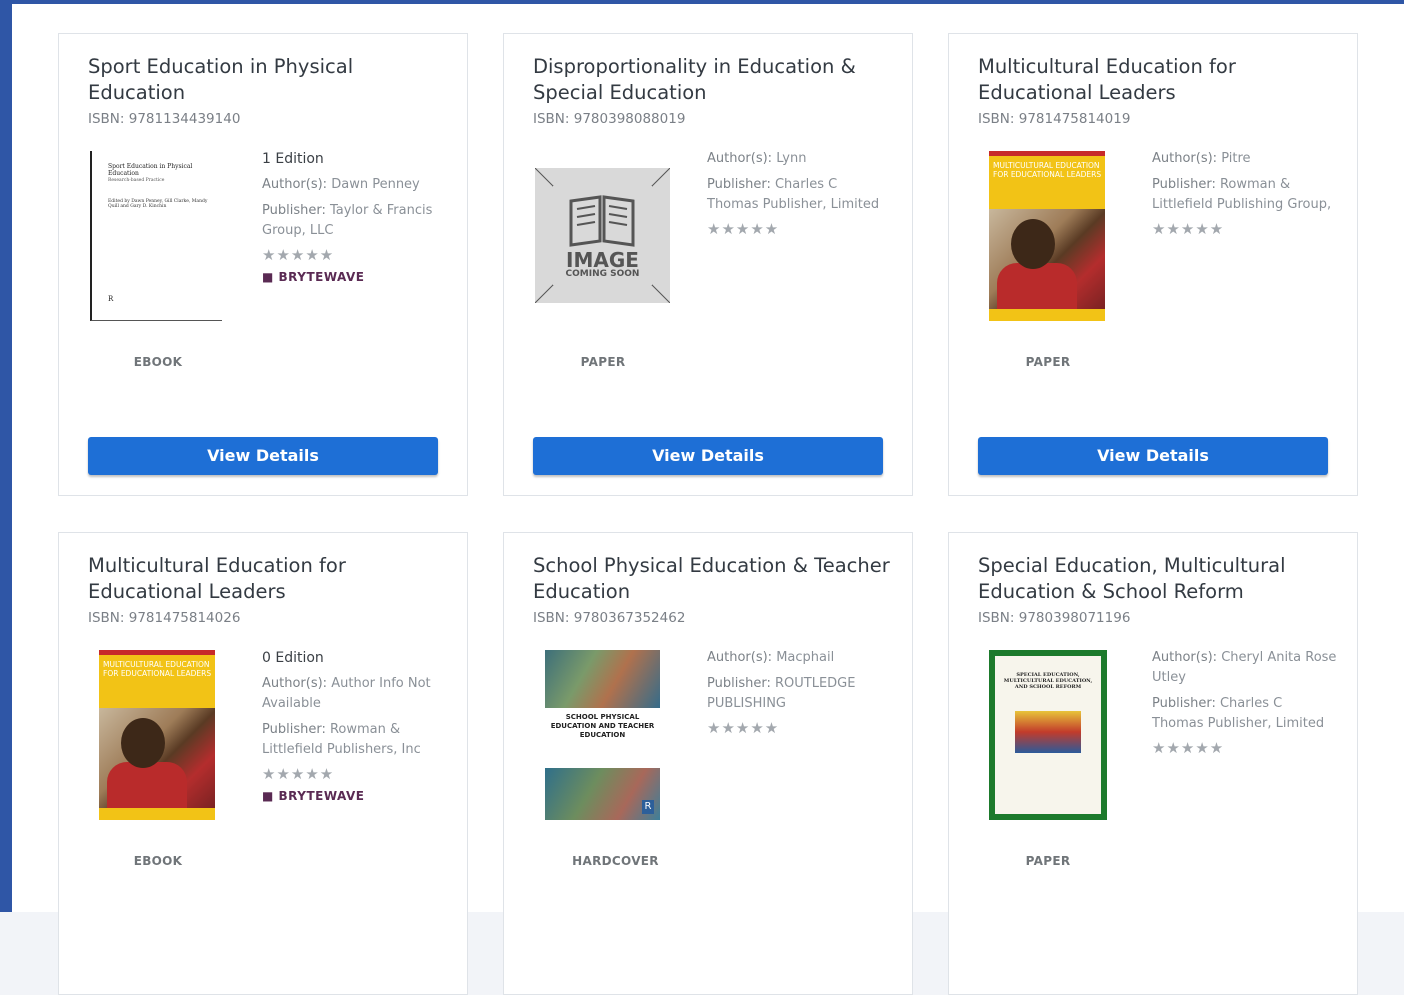 The image size is (1404, 995). I want to click on book-author: Lynn, so click(791, 158).